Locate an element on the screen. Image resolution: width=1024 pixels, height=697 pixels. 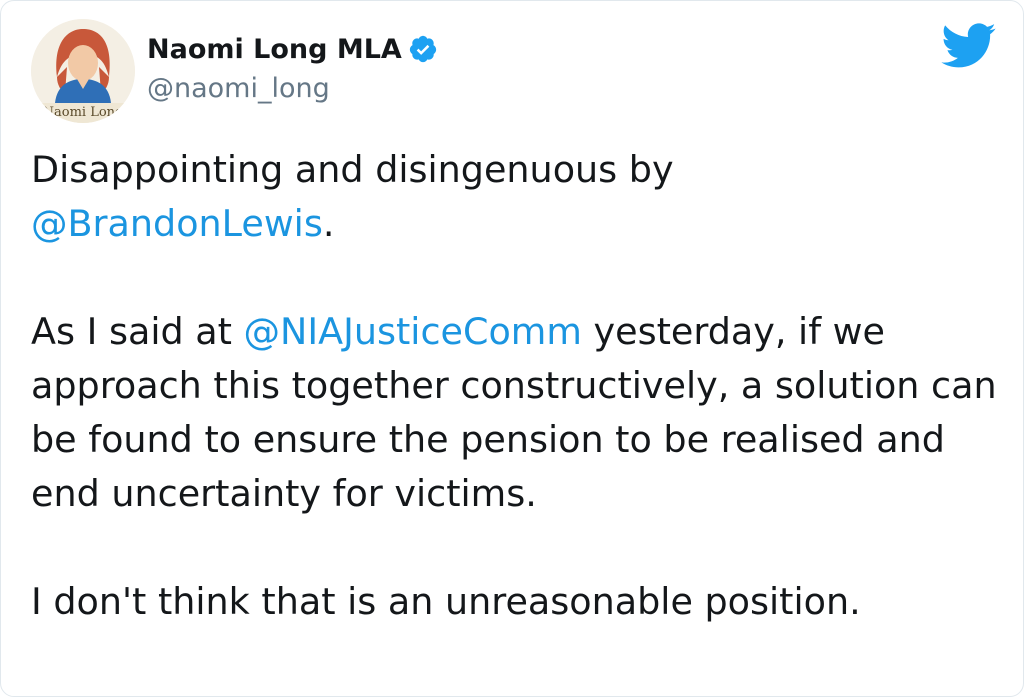
tweet-text-segment: Disappointing and disingenuous by is located at coordinates (352, 169).